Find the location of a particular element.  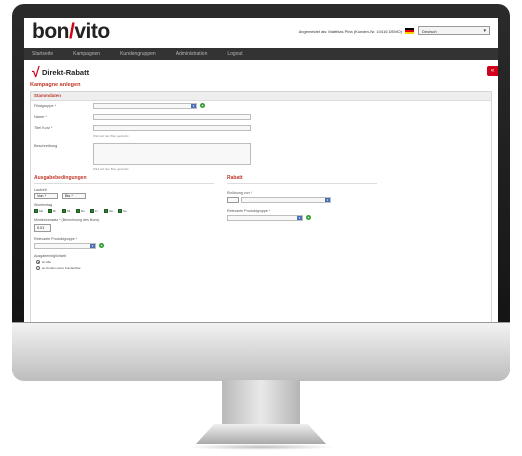

wochentag-label: Wochentag is located at coordinates (43, 205).